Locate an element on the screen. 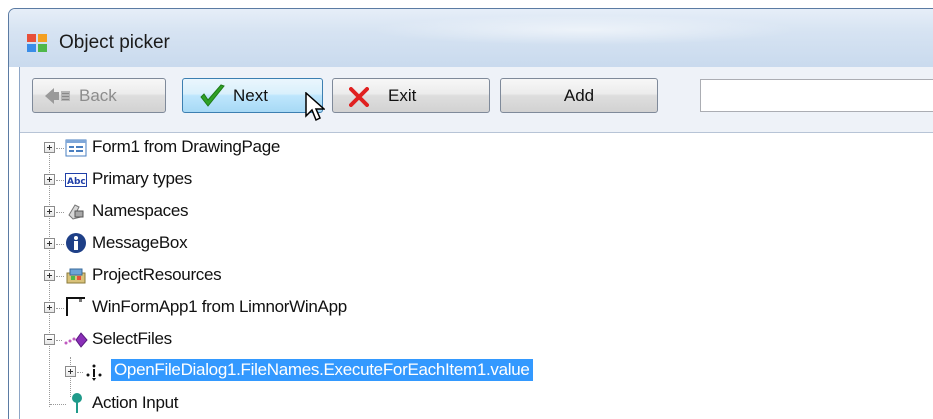  svg-text: Abc is located at coordinates (76, 182).